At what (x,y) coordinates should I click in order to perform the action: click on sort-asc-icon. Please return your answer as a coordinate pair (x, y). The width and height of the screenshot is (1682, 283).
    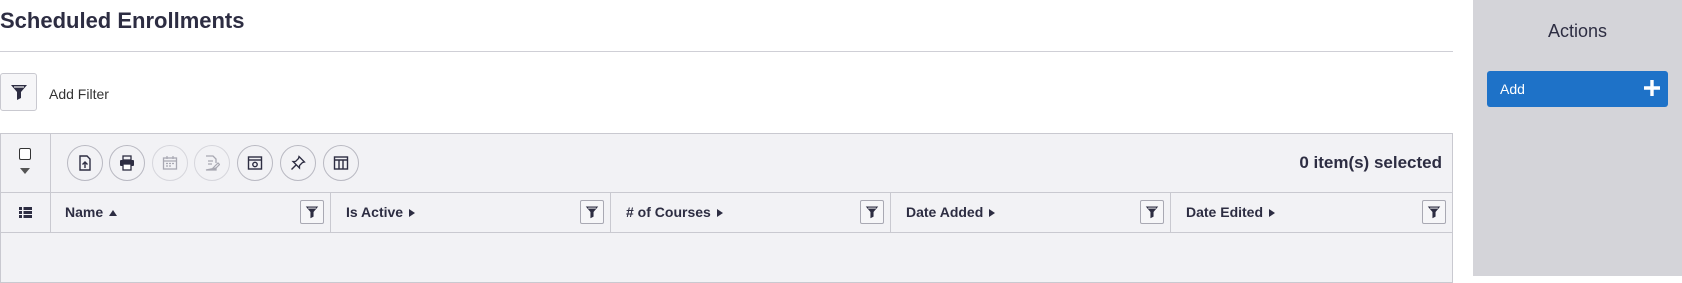
    Looking at the image, I should click on (113, 213).